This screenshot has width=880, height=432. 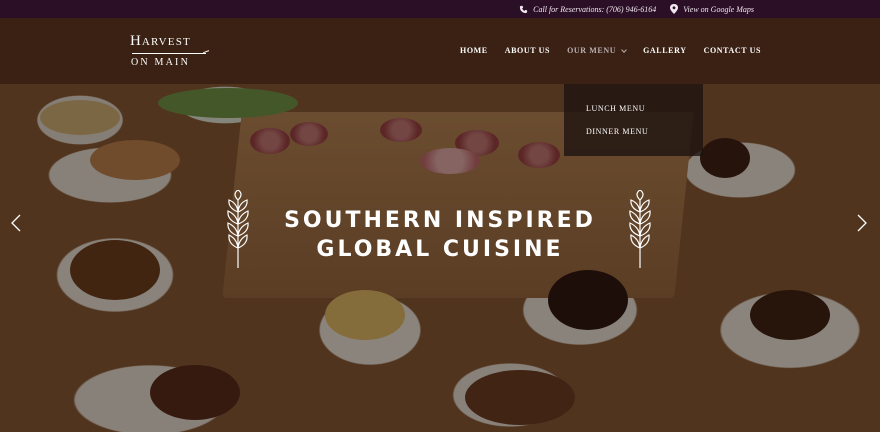 What do you see at coordinates (169, 53) in the screenshot?
I see `logo-rule` at bounding box center [169, 53].